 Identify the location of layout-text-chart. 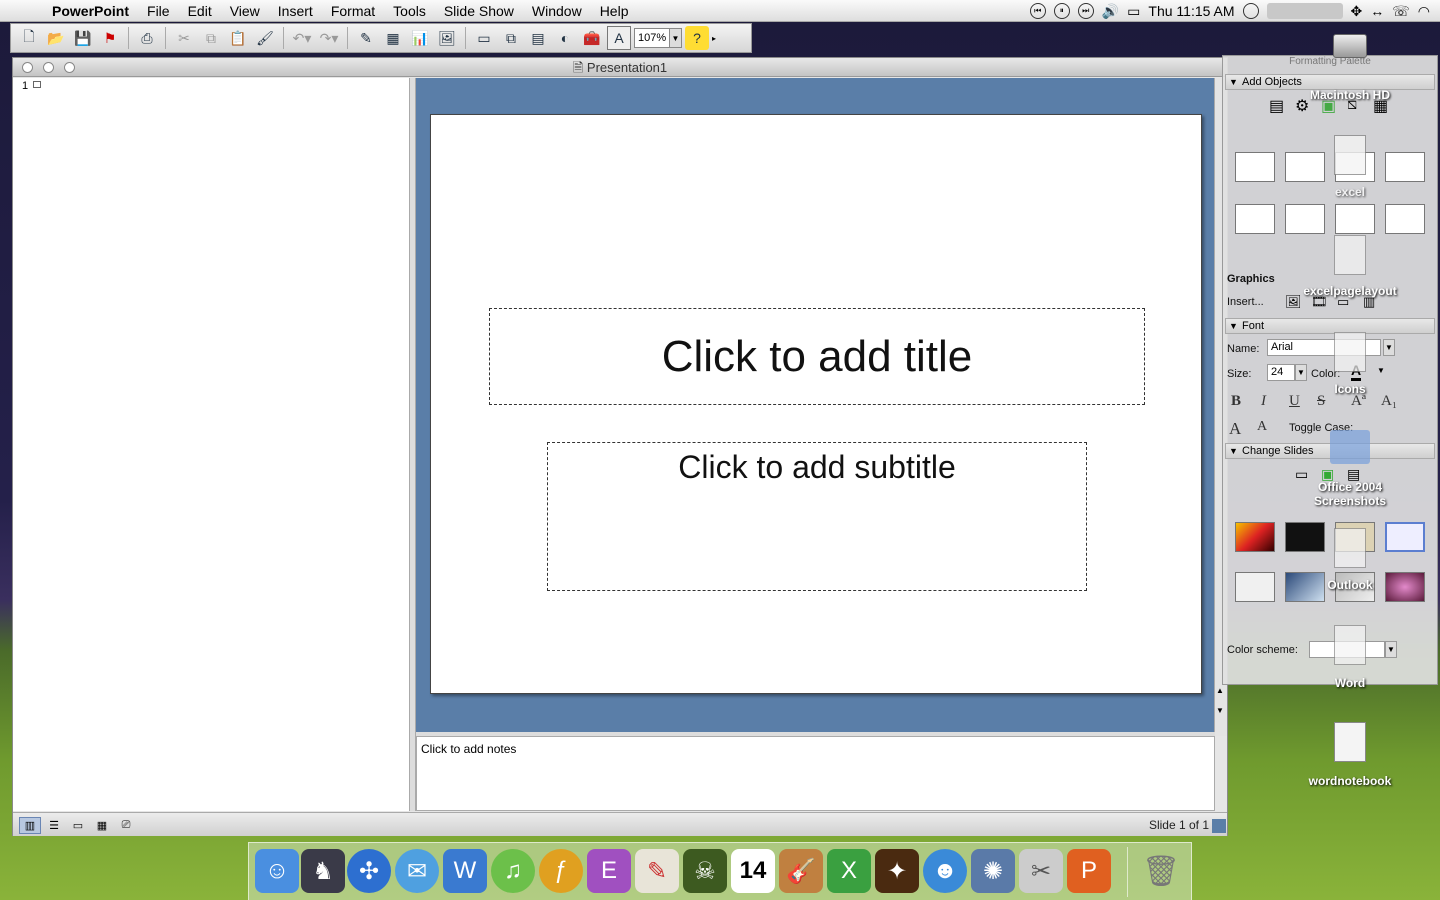
(1255, 219).